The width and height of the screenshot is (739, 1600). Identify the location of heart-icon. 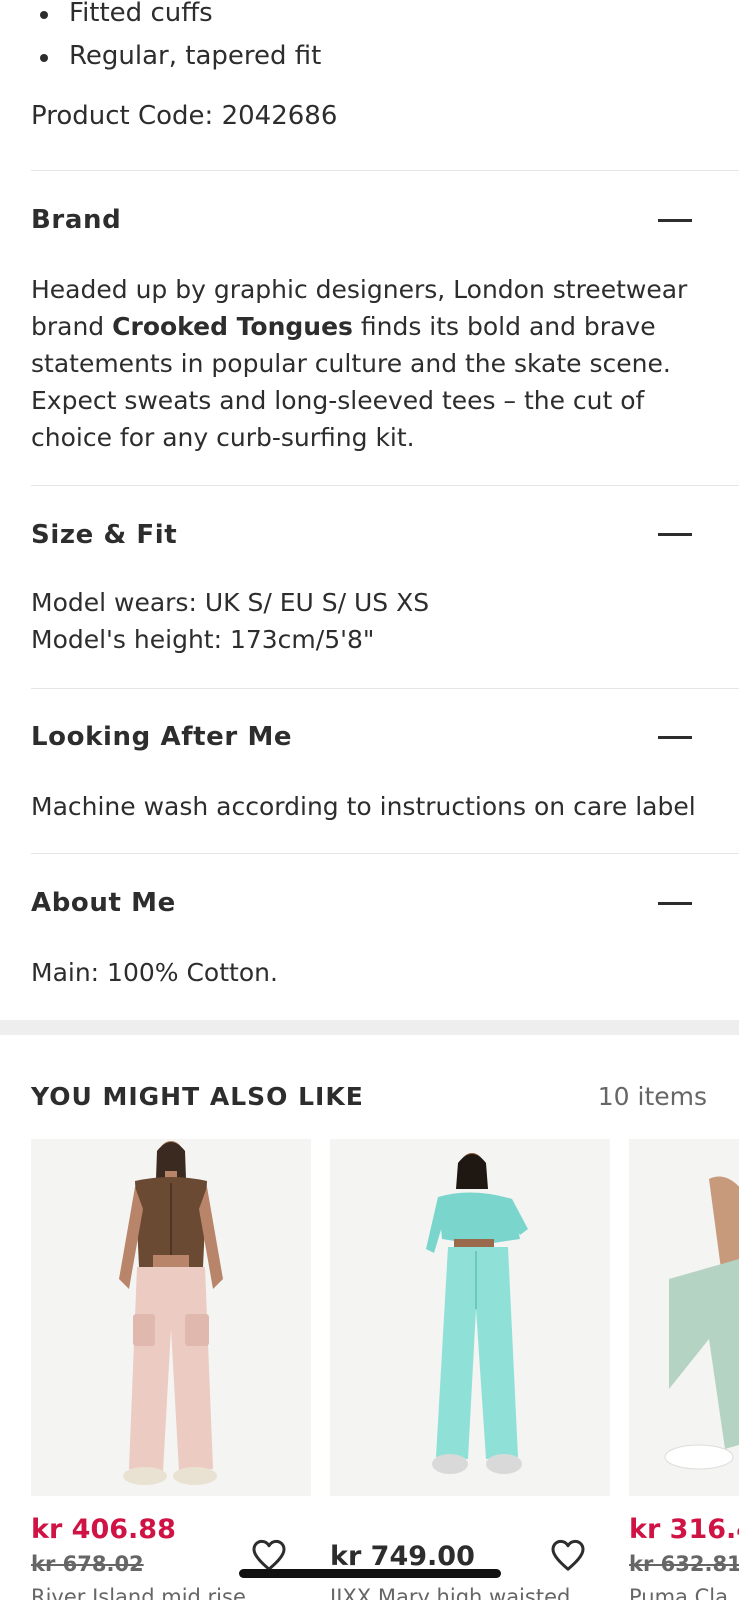
(568, 1555).